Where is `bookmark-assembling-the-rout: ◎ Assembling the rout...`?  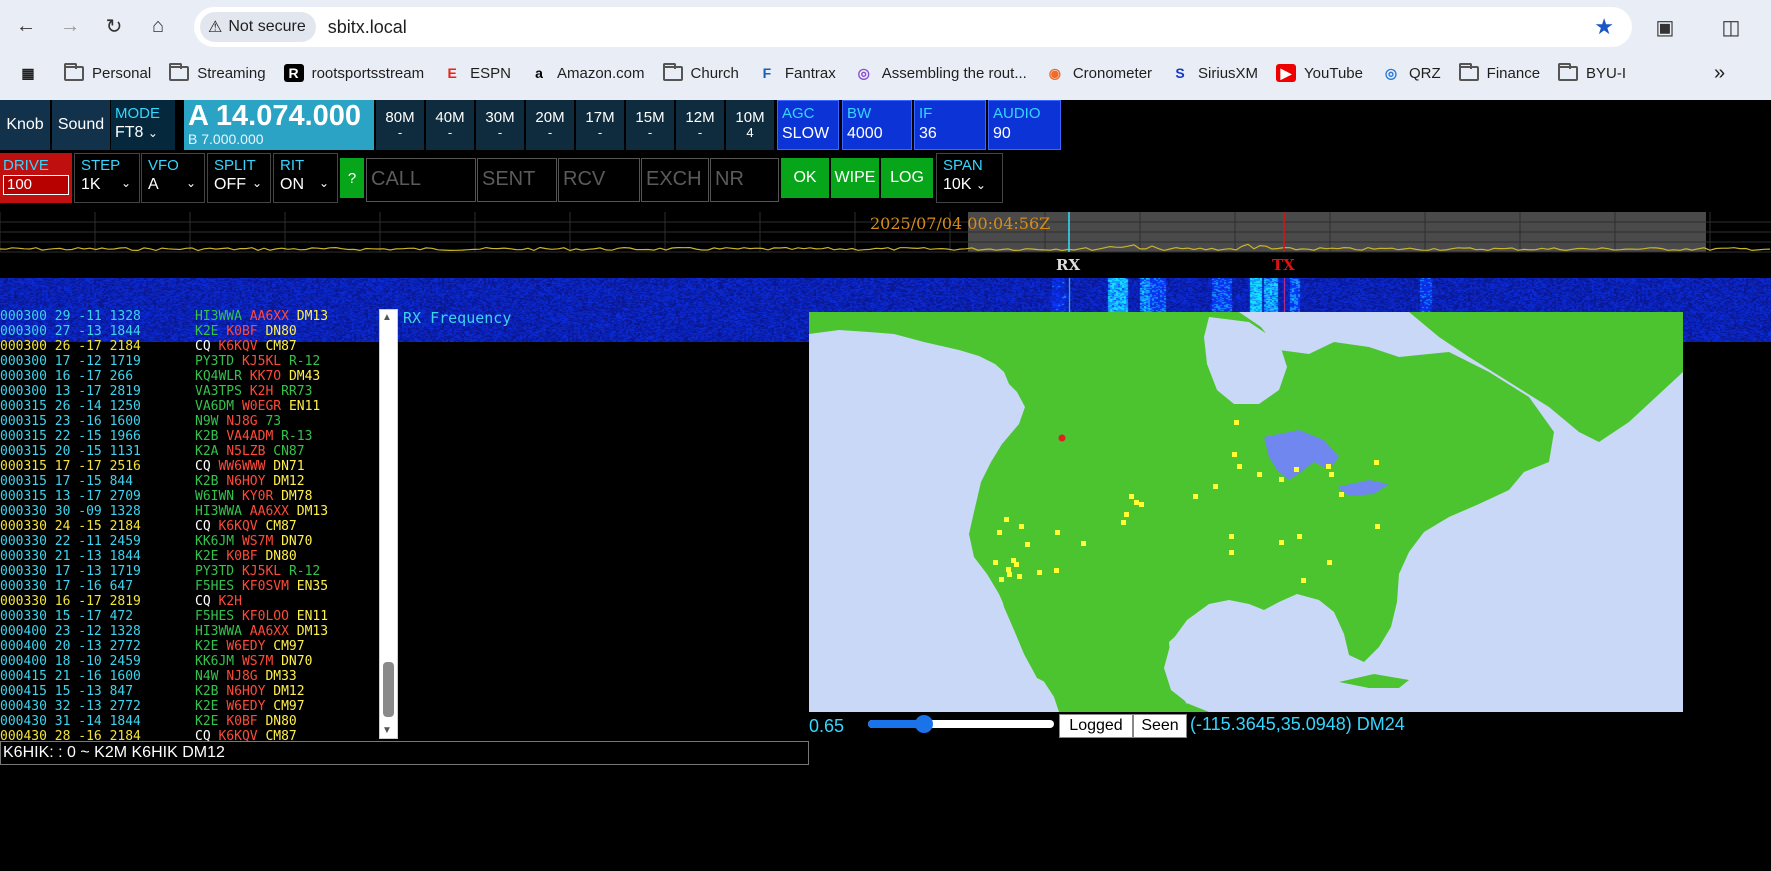
bookmark-assembling-the-rout: ◎ Assembling the rout... is located at coordinates (940, 73).